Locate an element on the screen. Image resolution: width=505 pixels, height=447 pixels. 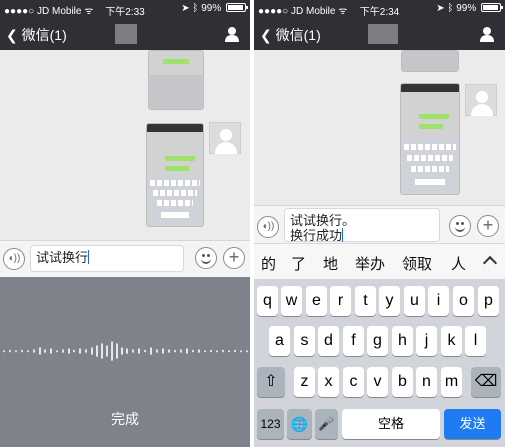
candidate-word: 的 is located at coordinates (268, 263).